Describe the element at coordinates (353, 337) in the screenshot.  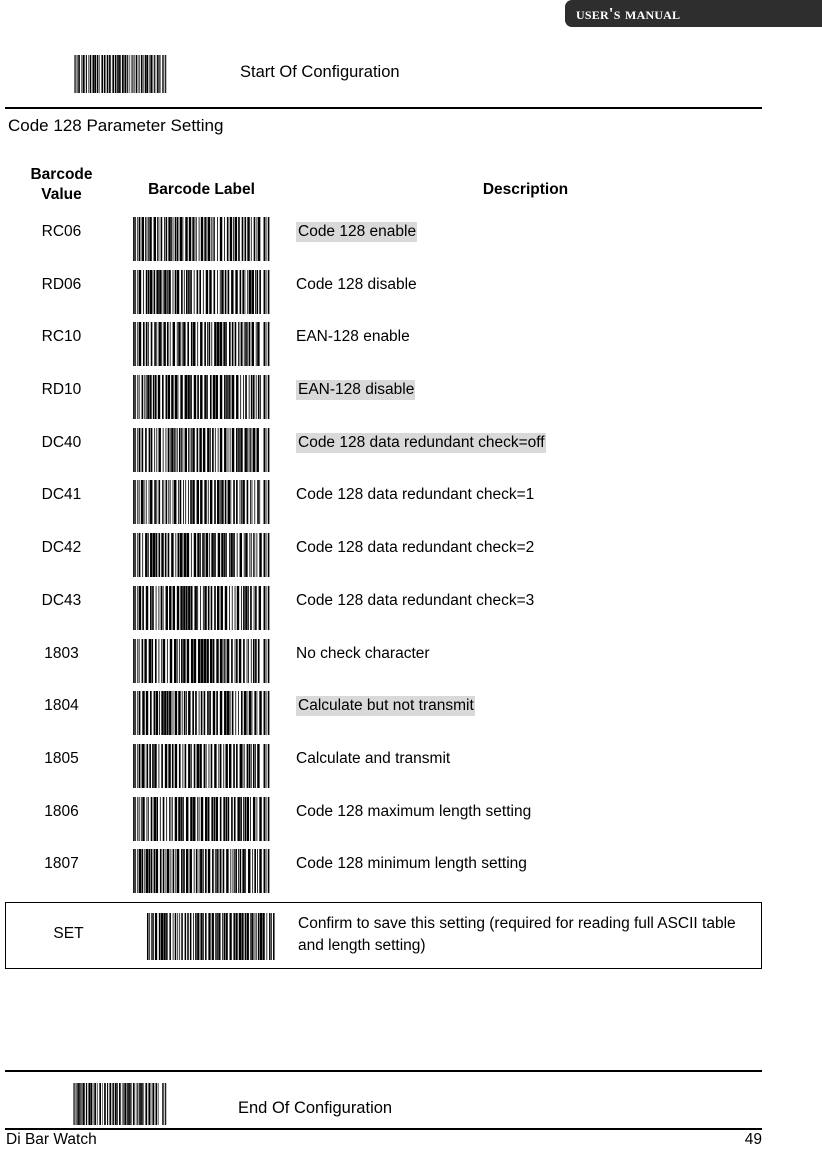
I see `description-cell: EAN-128 enable` at that location.